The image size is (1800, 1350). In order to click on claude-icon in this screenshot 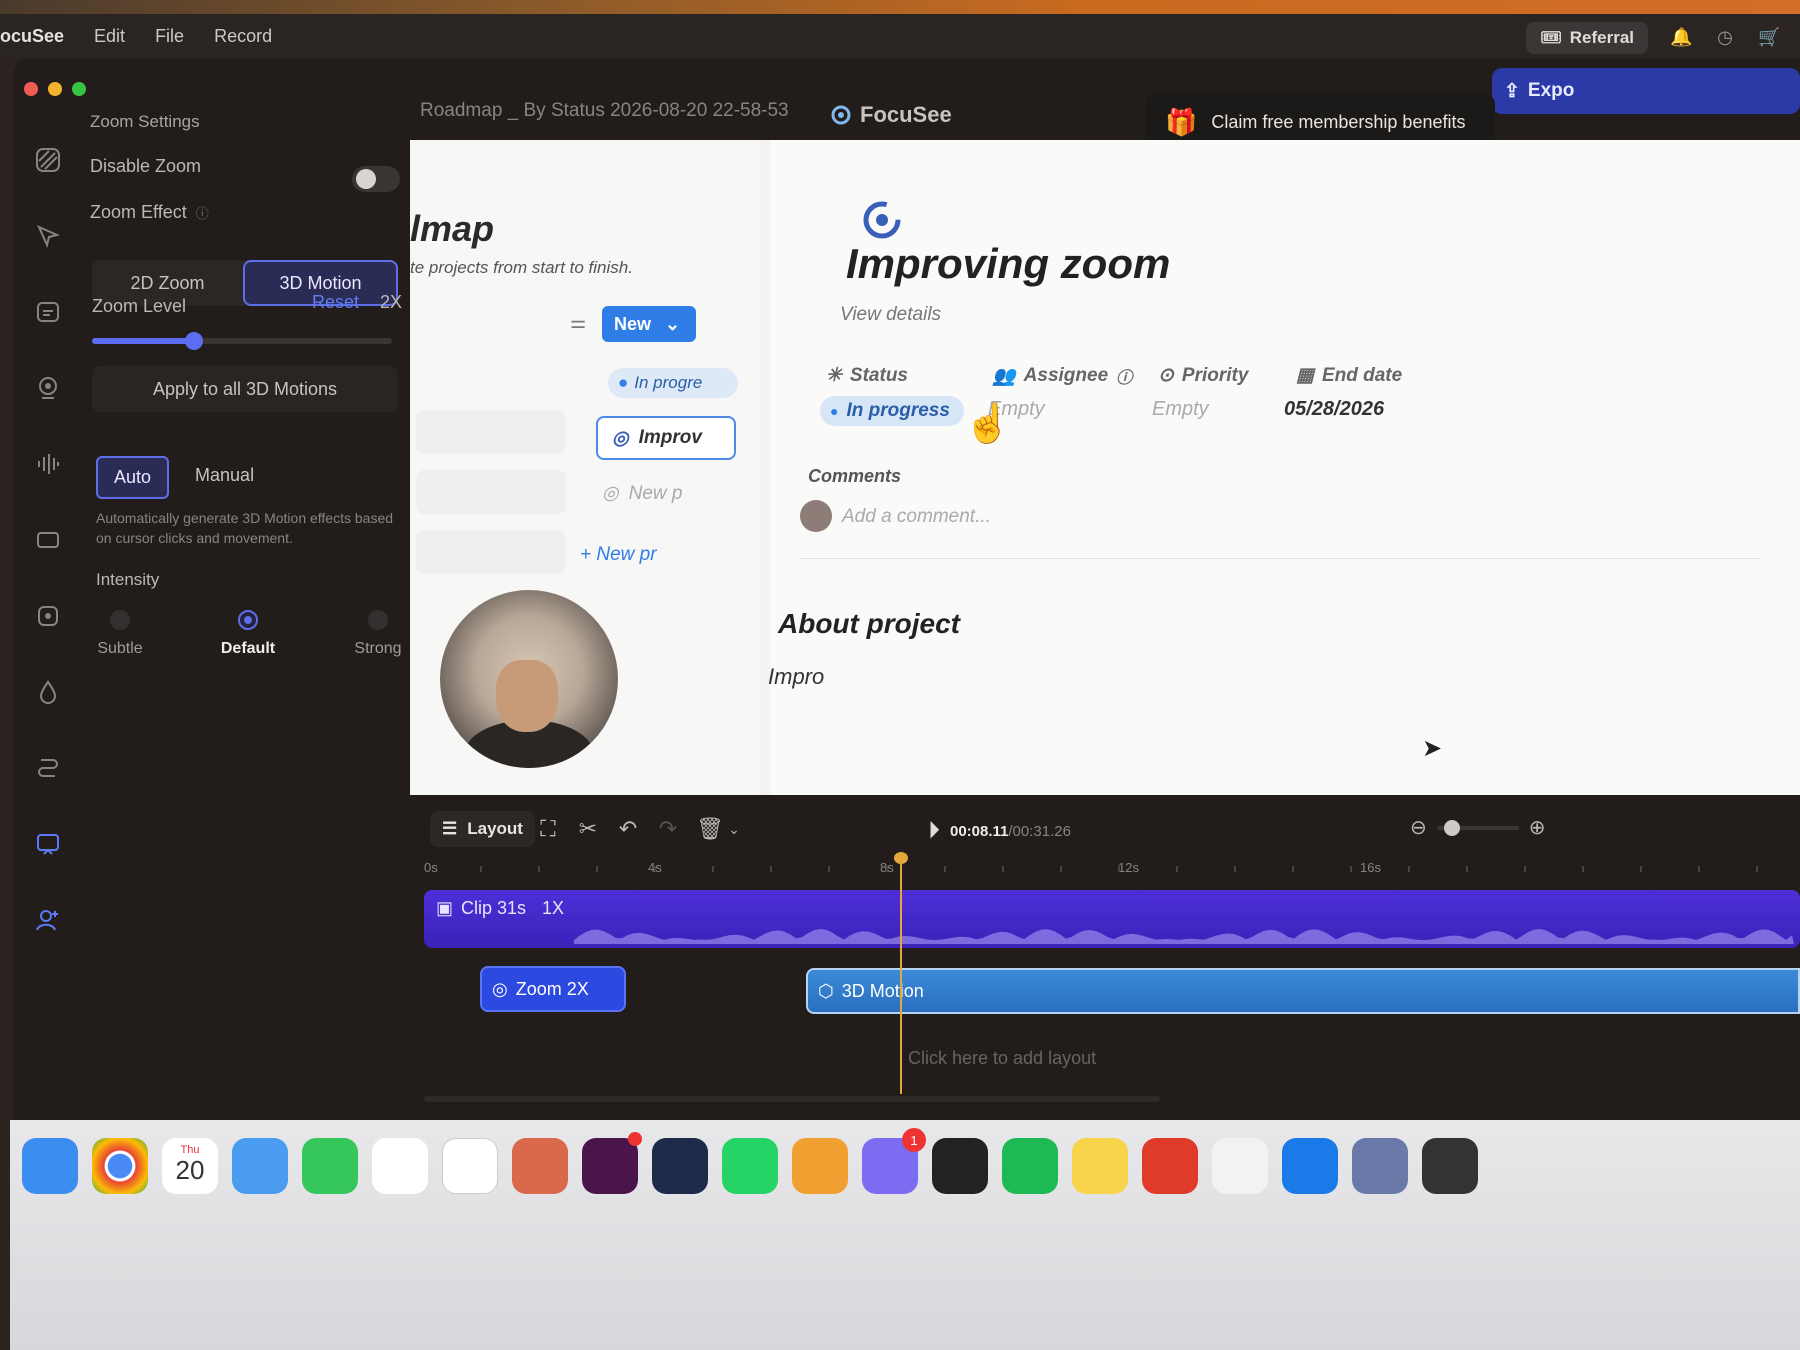, I will do `click(540, 1166)`.